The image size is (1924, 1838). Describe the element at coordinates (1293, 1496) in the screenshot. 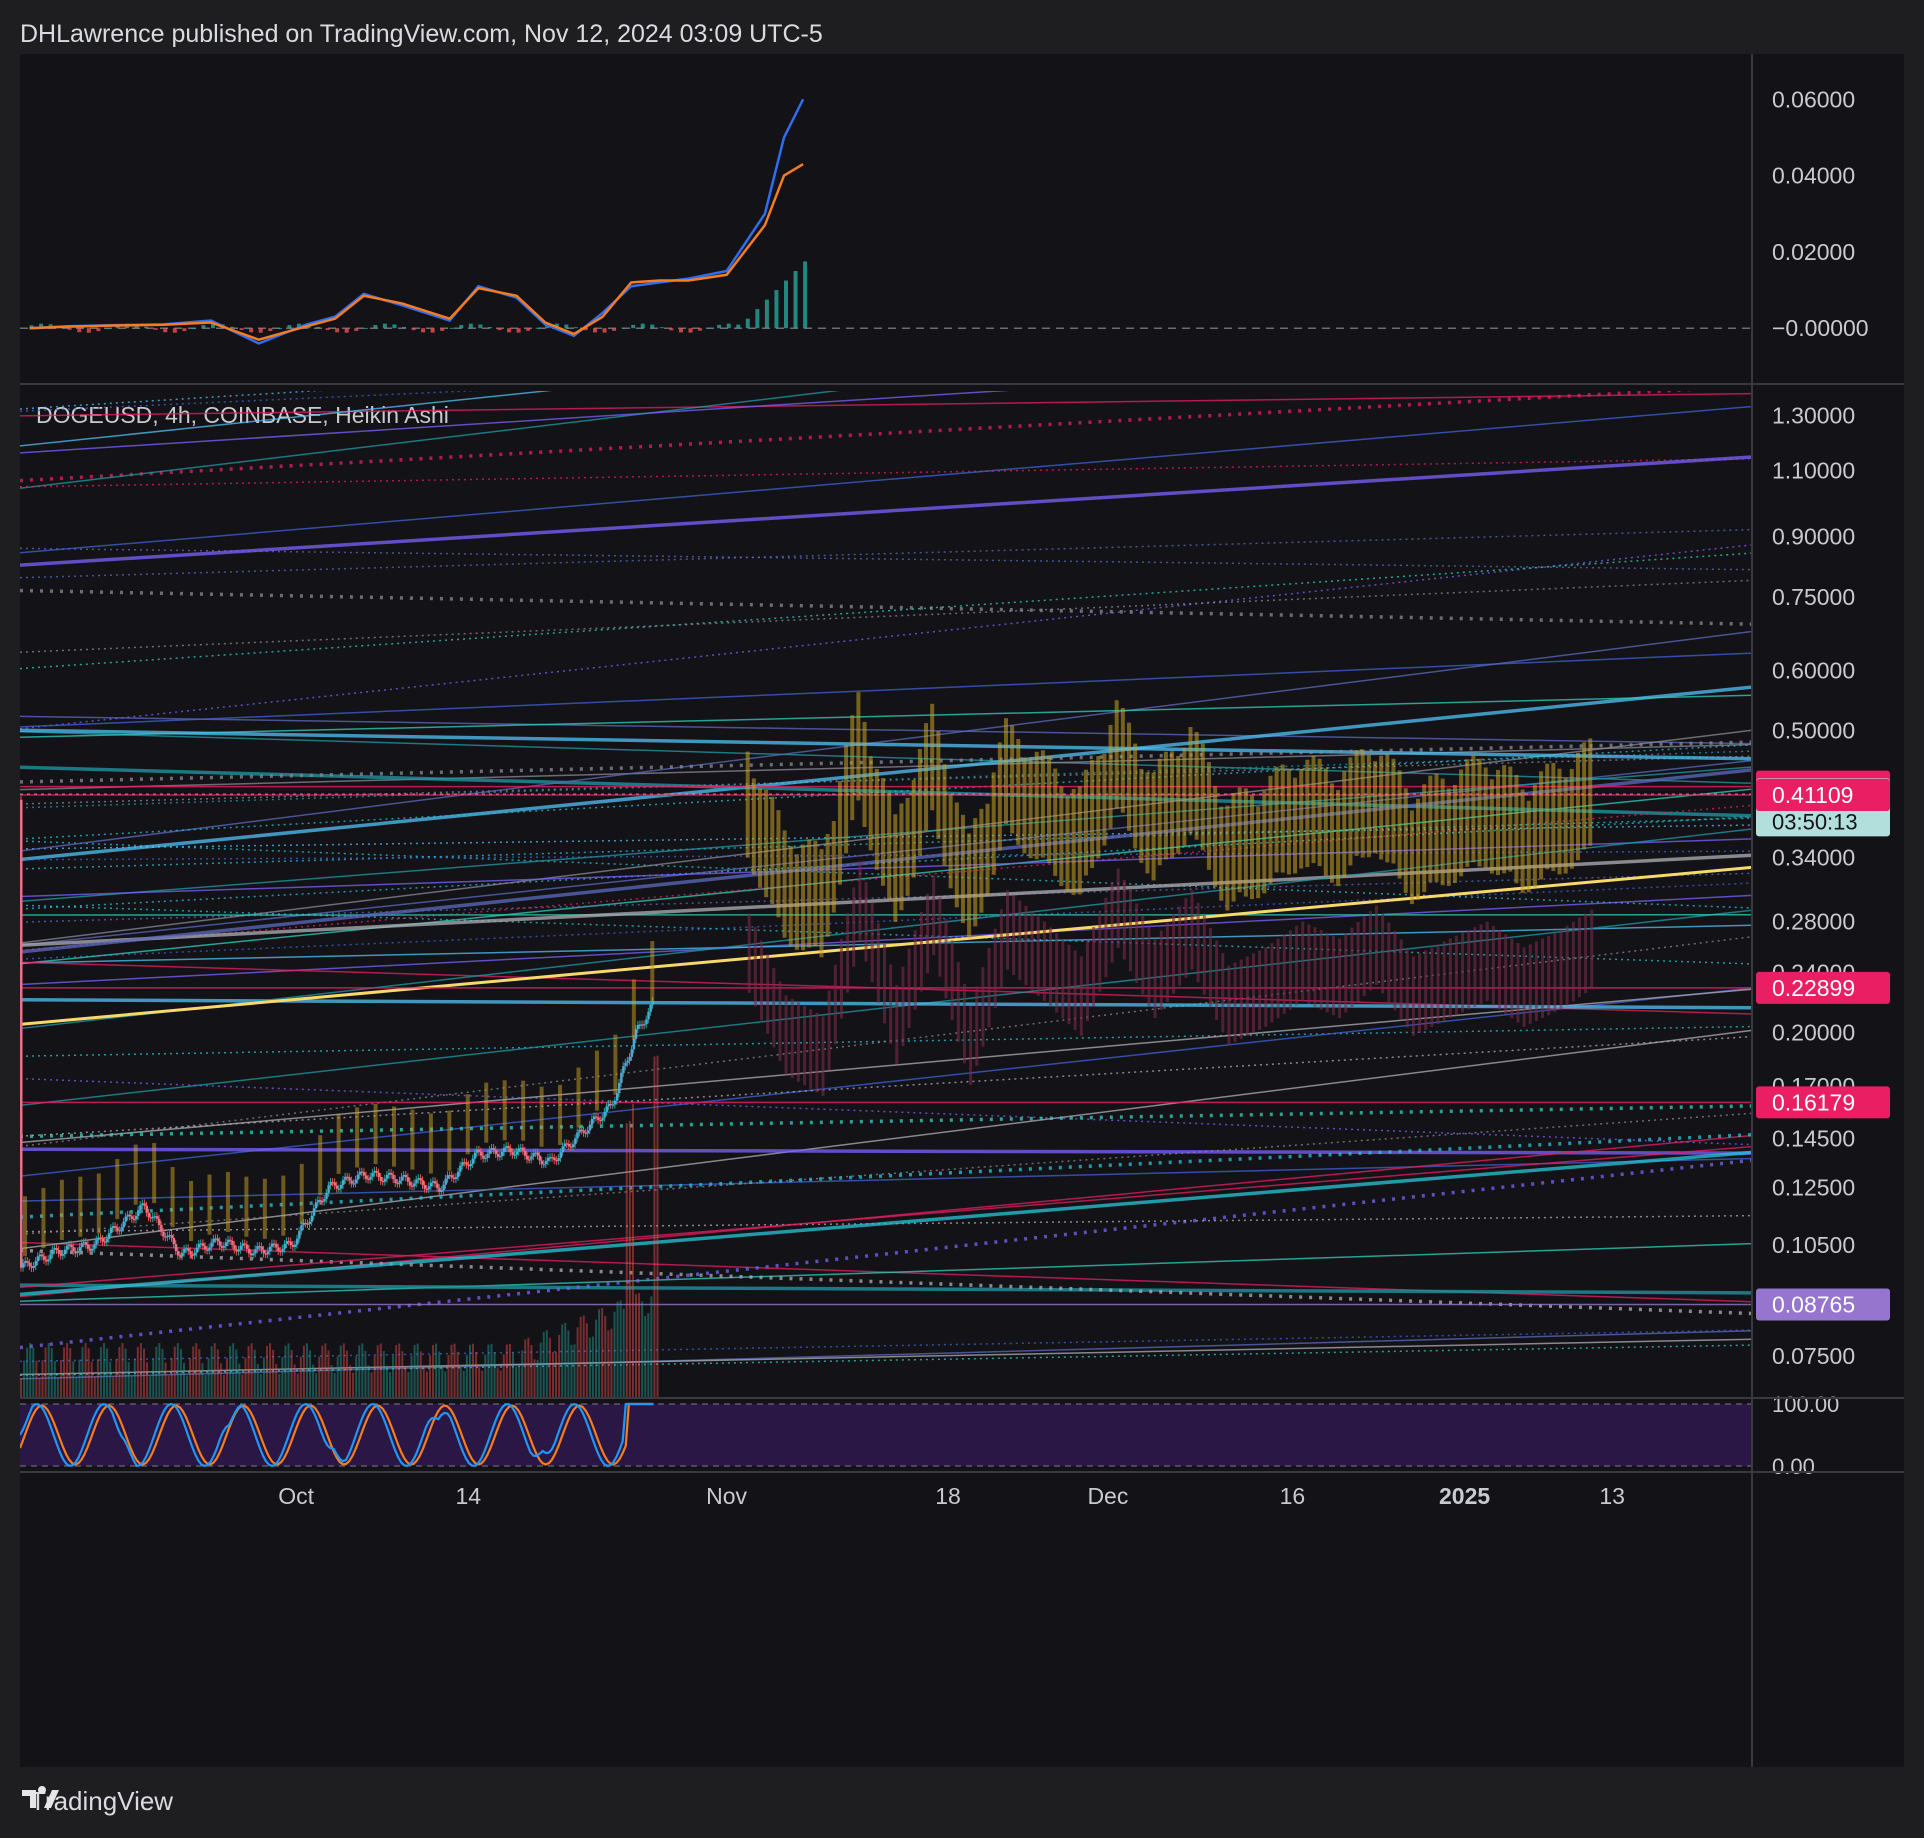

I see `time-tick-label: 16` at that location.